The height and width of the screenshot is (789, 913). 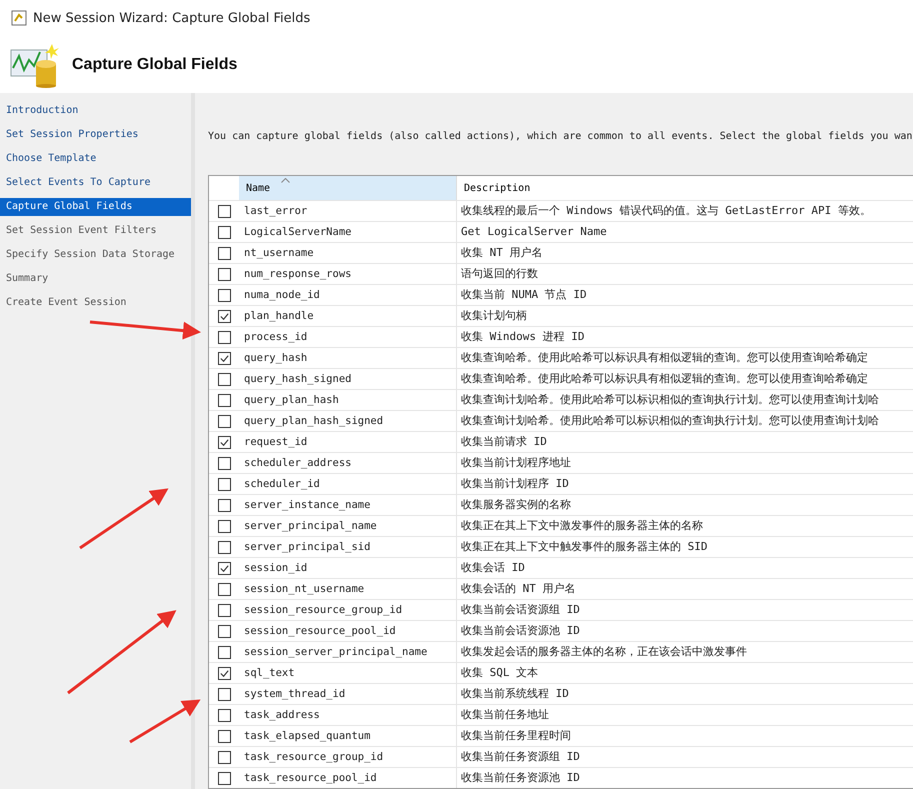 What do you see at coordinates (500, 673) in the screenshot?
I see `description-cell-text: 收集 SQL 文本` at bounding box center [500, 673].